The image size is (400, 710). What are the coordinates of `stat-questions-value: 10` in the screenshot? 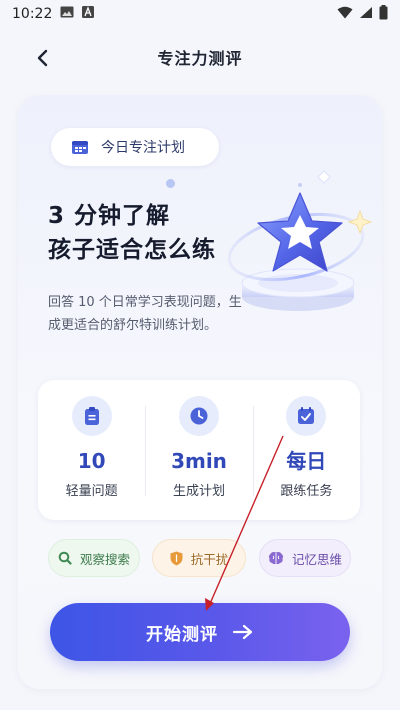 It's located at (91, 461).